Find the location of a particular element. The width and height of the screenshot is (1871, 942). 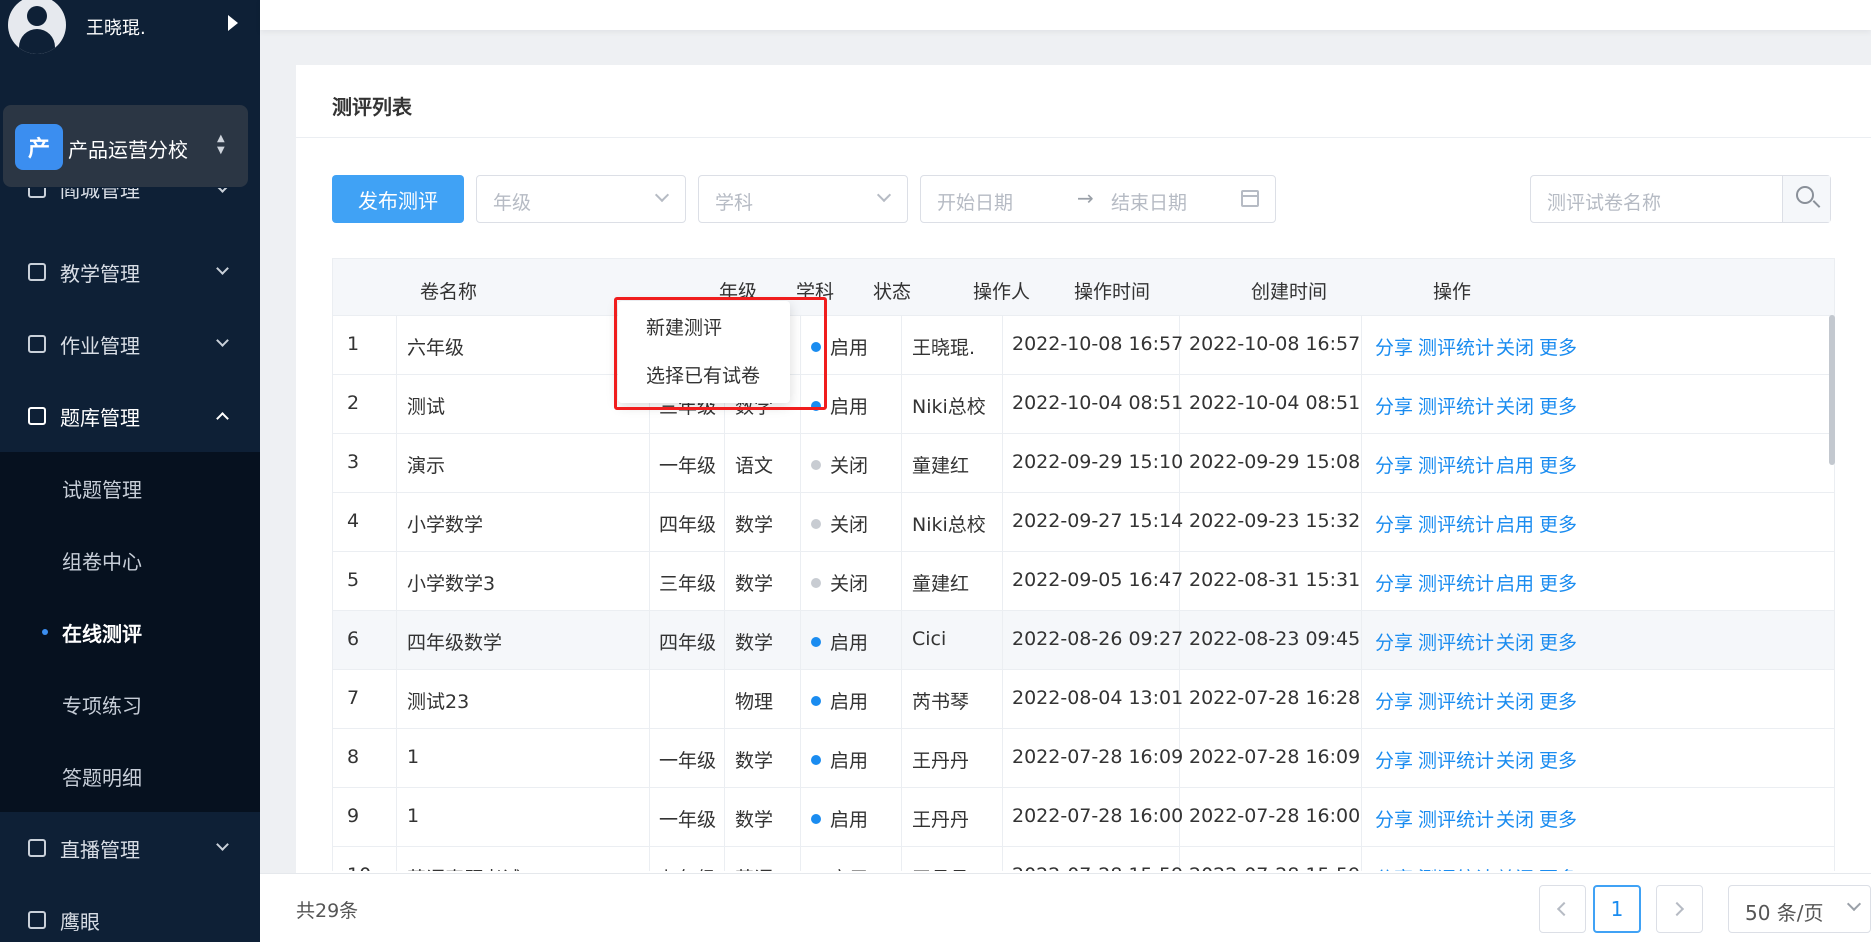

sort-toggle-icon: ▲ ▼ is located at coordinates (221, 145).